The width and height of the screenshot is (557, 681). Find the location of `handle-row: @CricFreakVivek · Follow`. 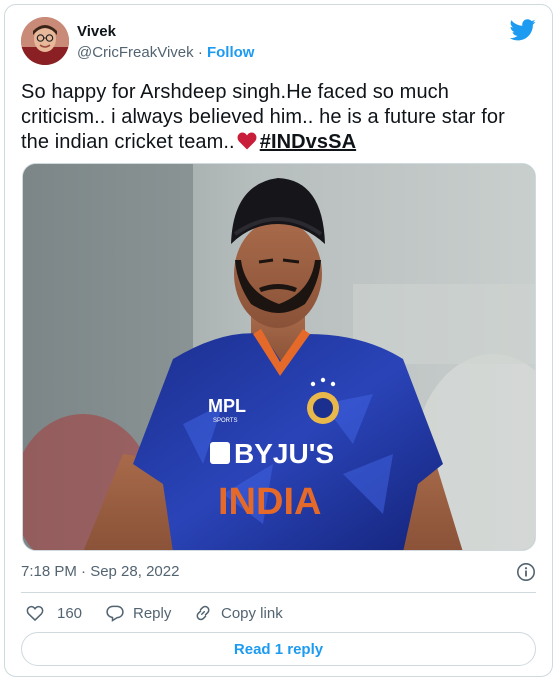

handle-row: @CricFreakVivek · Follow is located at coordinates (165, 53).